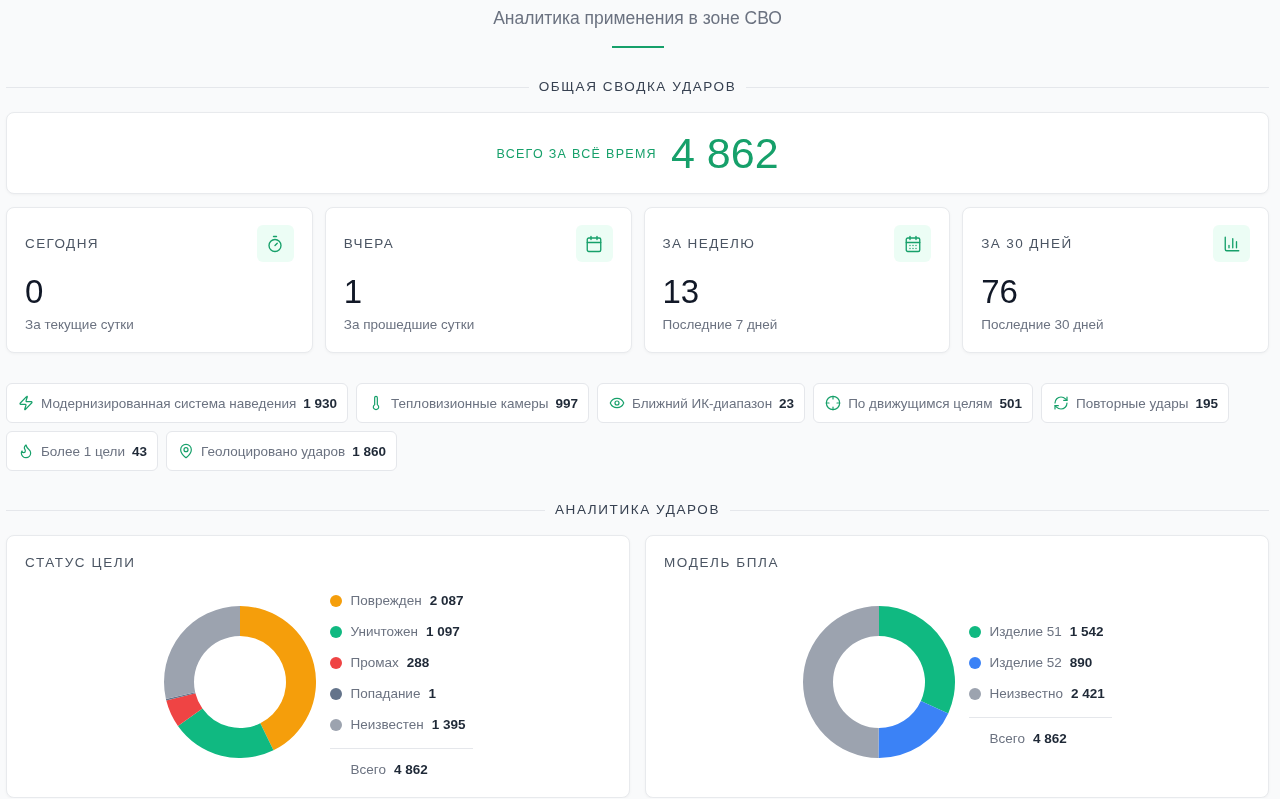 The height and width of the screenshot is (799, 1280). I want to click on legend-value: 890, so click(1081, 662).